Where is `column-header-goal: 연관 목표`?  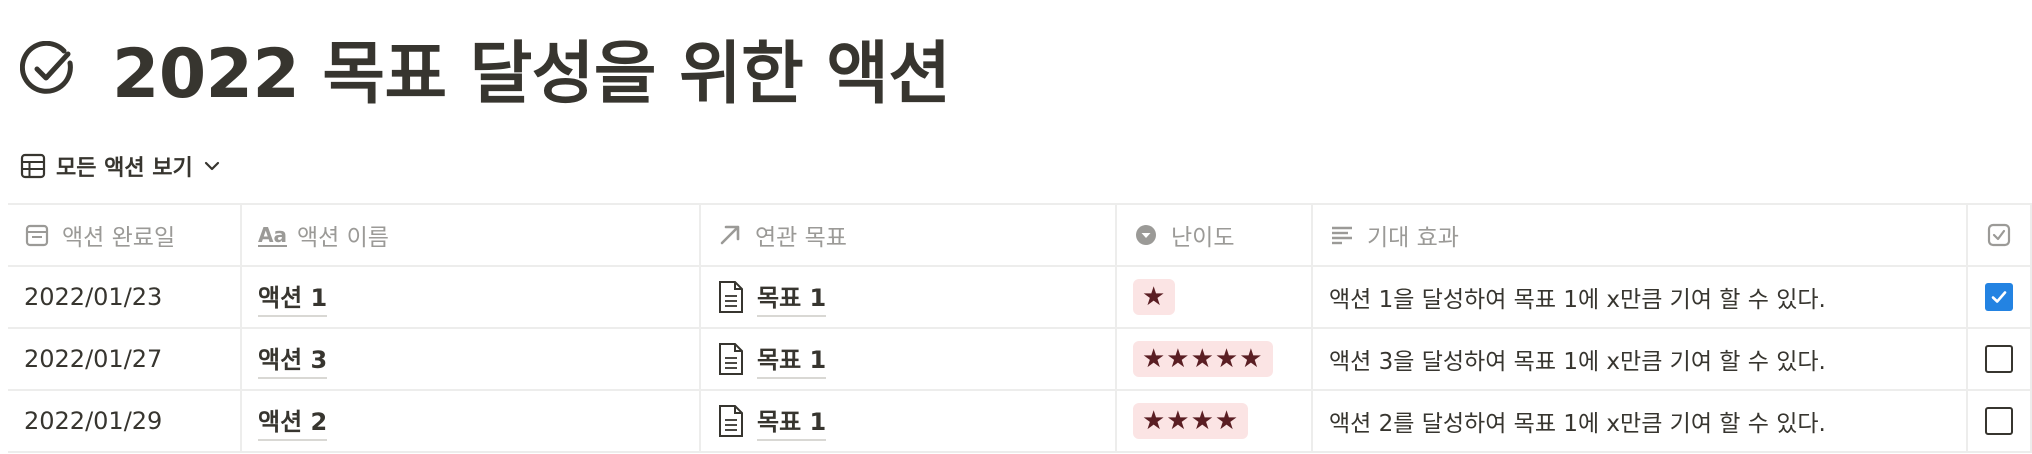 column-header-goal: 연관 목표 is located at coordinates (909, 235).